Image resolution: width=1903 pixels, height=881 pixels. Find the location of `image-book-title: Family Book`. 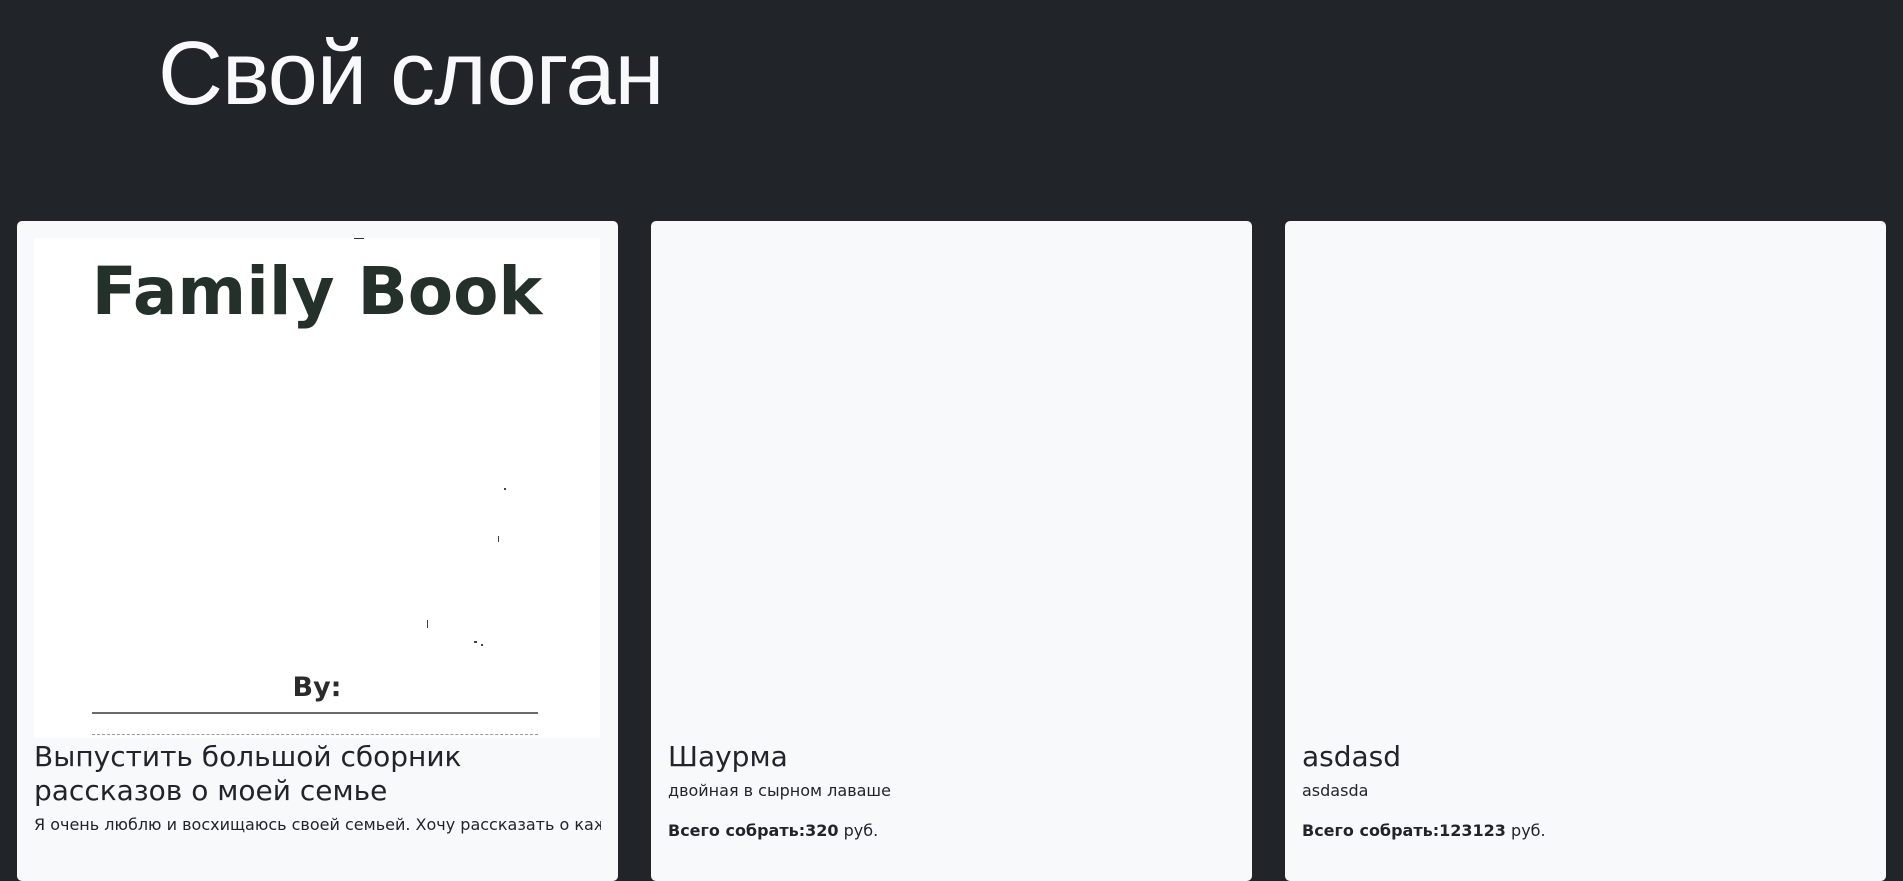

image-book-title: Family Book is located at coordinates (317, 291).